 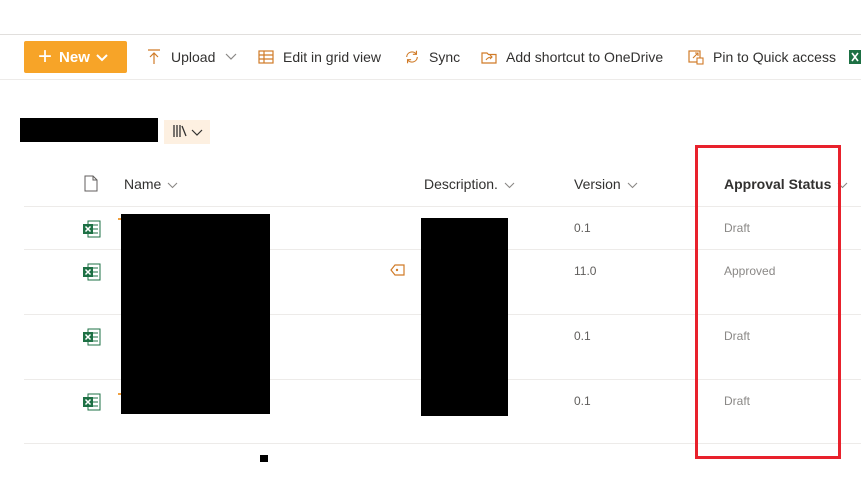 I want to click on excel-export-button, so click(x=854, y=57).